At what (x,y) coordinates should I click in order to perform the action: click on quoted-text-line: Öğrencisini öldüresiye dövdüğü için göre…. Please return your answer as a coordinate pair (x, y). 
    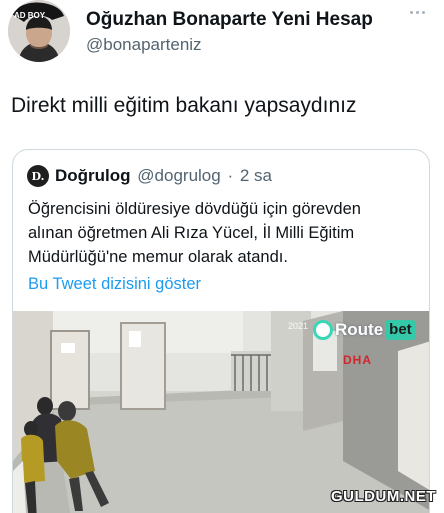
    Looking at the image, I should click on (194, 209).